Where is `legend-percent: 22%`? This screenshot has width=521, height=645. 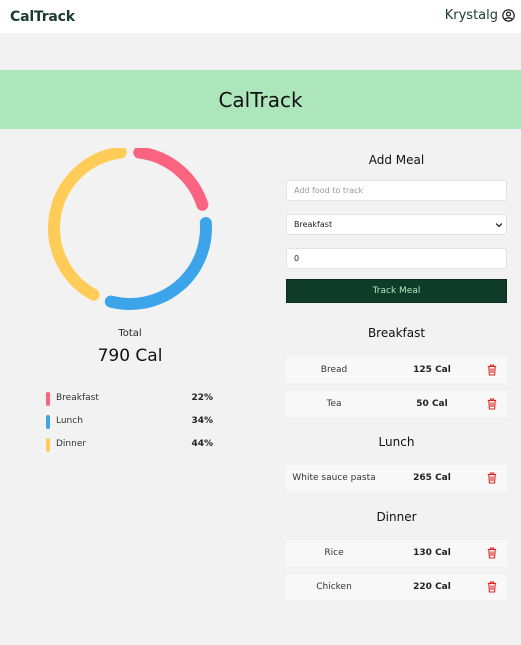
legend-percent: 22% is located at coordinates (202, 398).